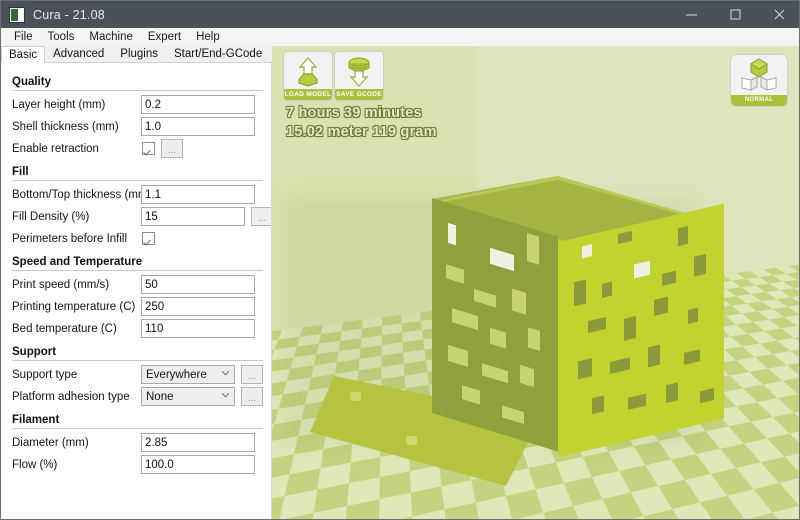  I want to click on setting-label-enable-retraction: Enable retraction, so click(55, 148).